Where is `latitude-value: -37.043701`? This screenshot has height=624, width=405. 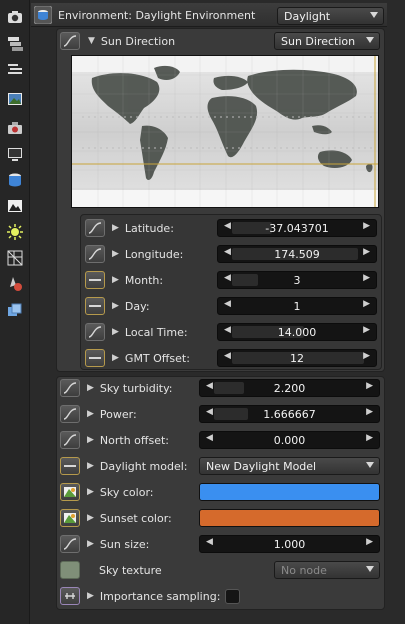
latitude-value: -37.043701 is located at coordinates (297, 228).